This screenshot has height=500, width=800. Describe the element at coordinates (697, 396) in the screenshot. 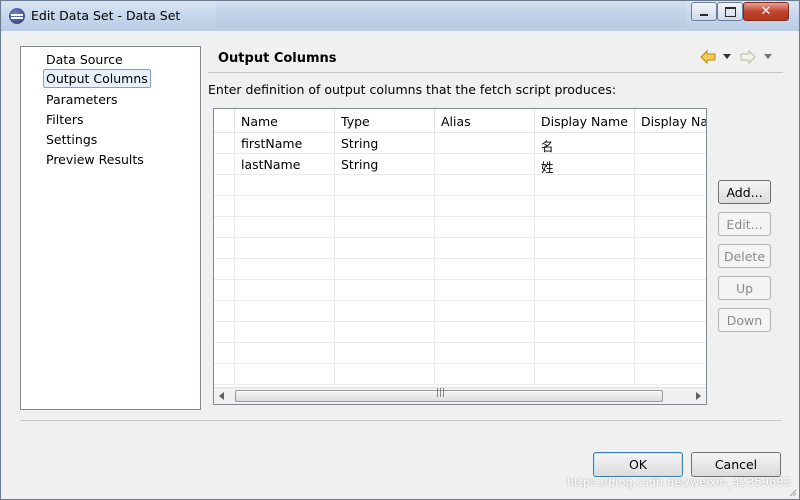

I see `scroll-right-icon` at that location.